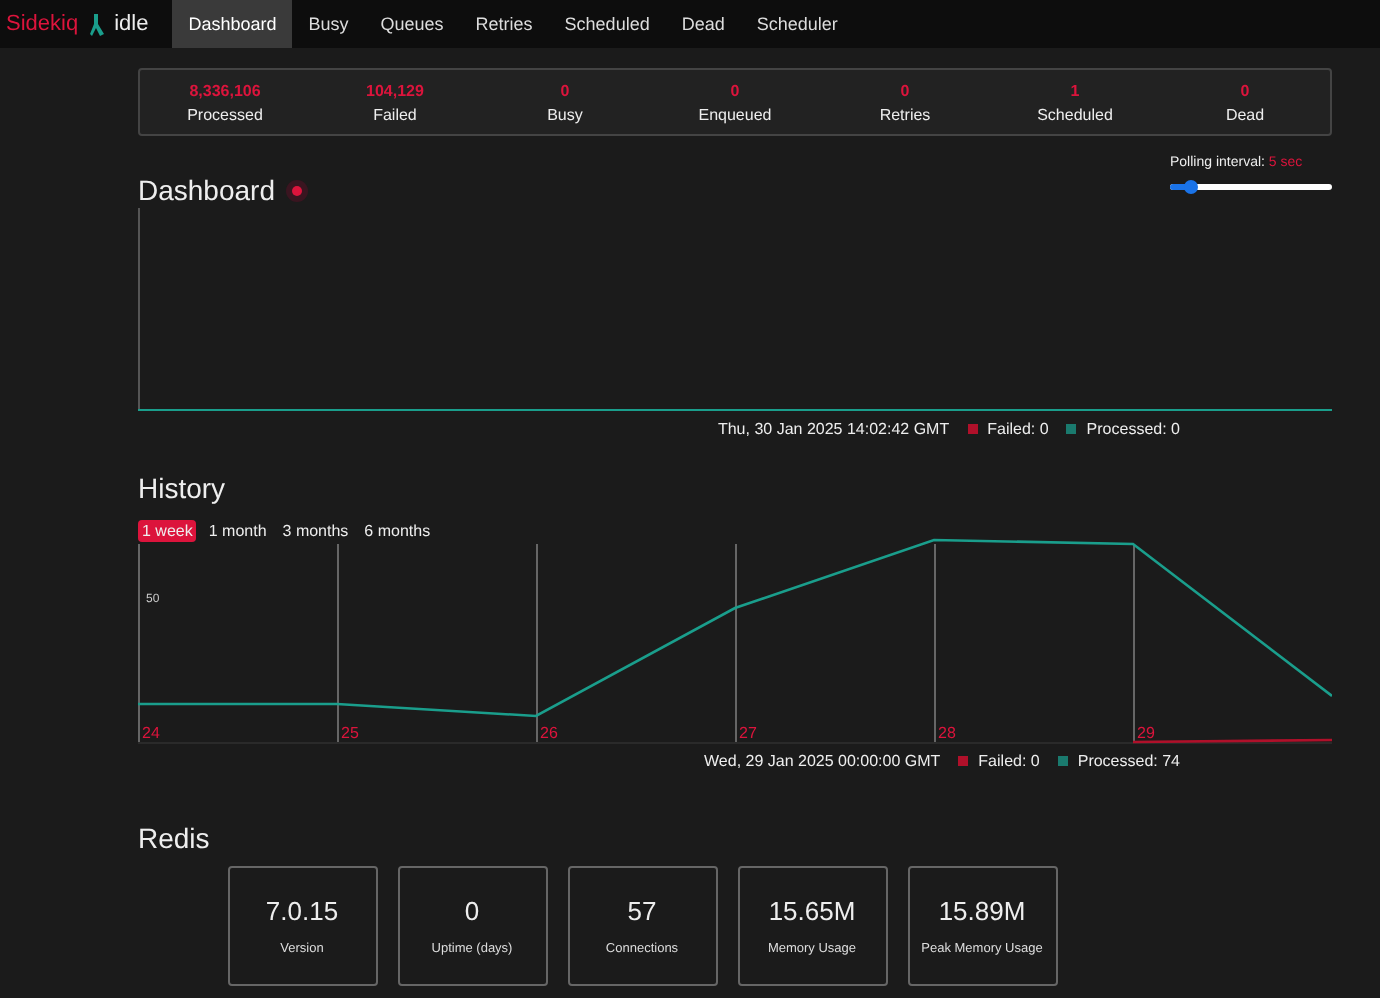 The height and width of the screenshot is (998, 1380). What do you see at coordinates (1075, 114) in the screenshot?
I see `stat-label: Scheduled` at bounding box center [1075, 114].